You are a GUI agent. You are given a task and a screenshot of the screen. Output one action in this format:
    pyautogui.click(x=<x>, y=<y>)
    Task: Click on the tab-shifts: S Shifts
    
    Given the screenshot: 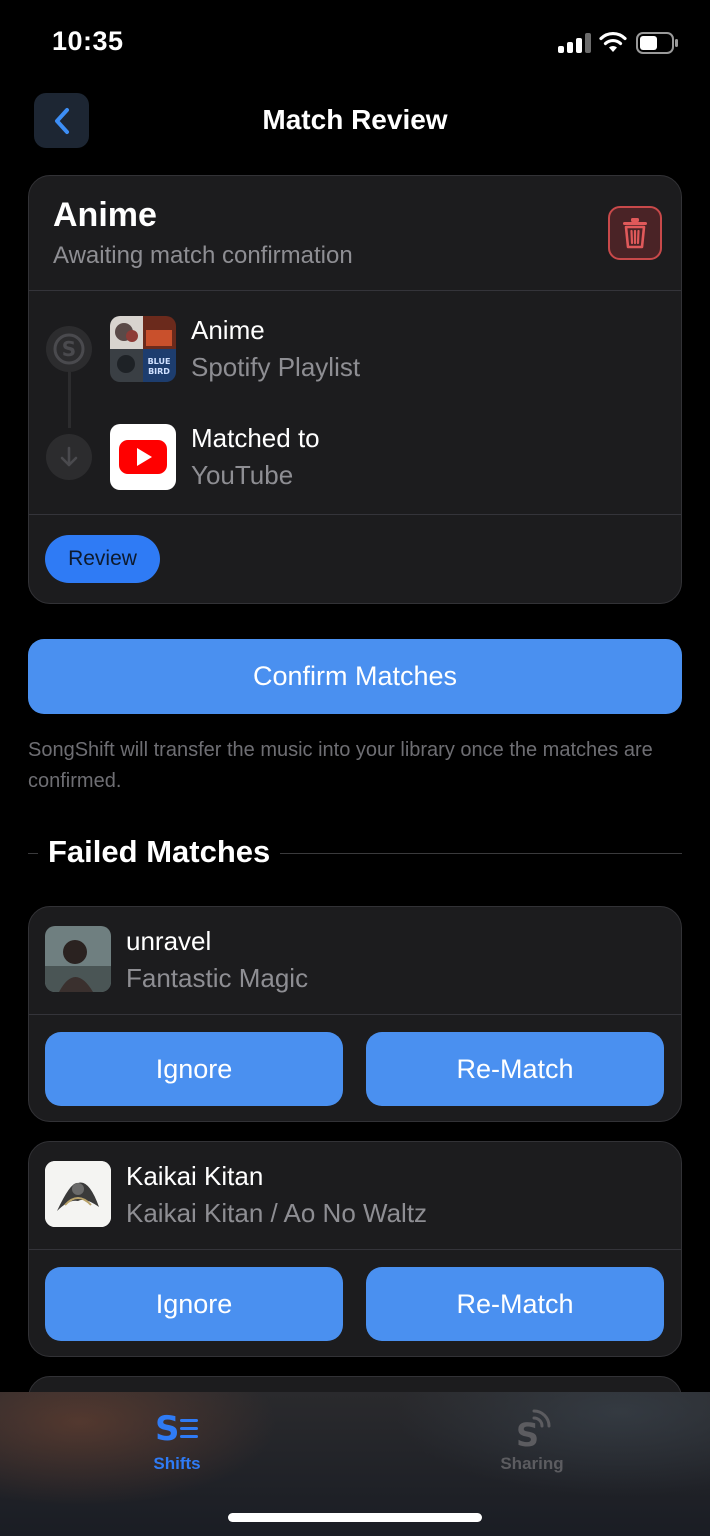 What is the action you would take?
    pyautogui.click(x=177, y=1442)
    